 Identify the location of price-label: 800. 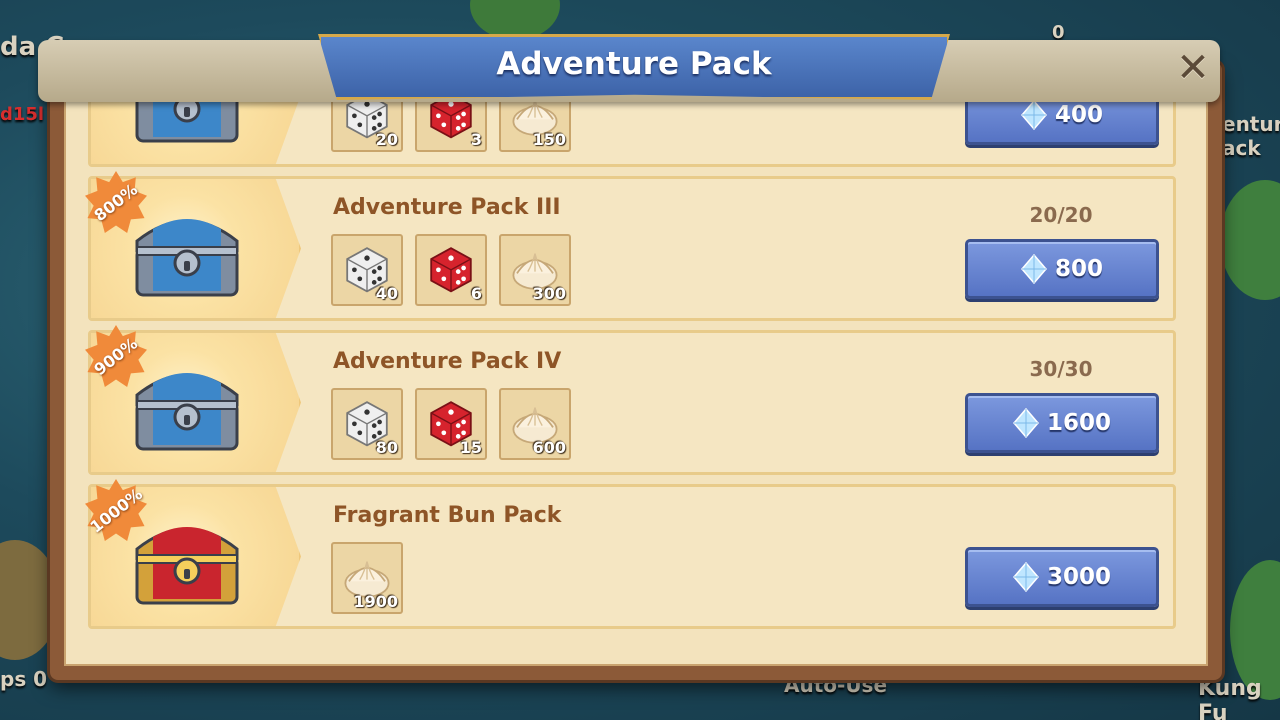
(1078, 269).